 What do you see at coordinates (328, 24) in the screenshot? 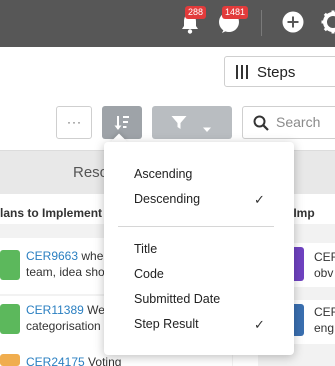
I see `gear-icon` at bounding box center [328, 24].